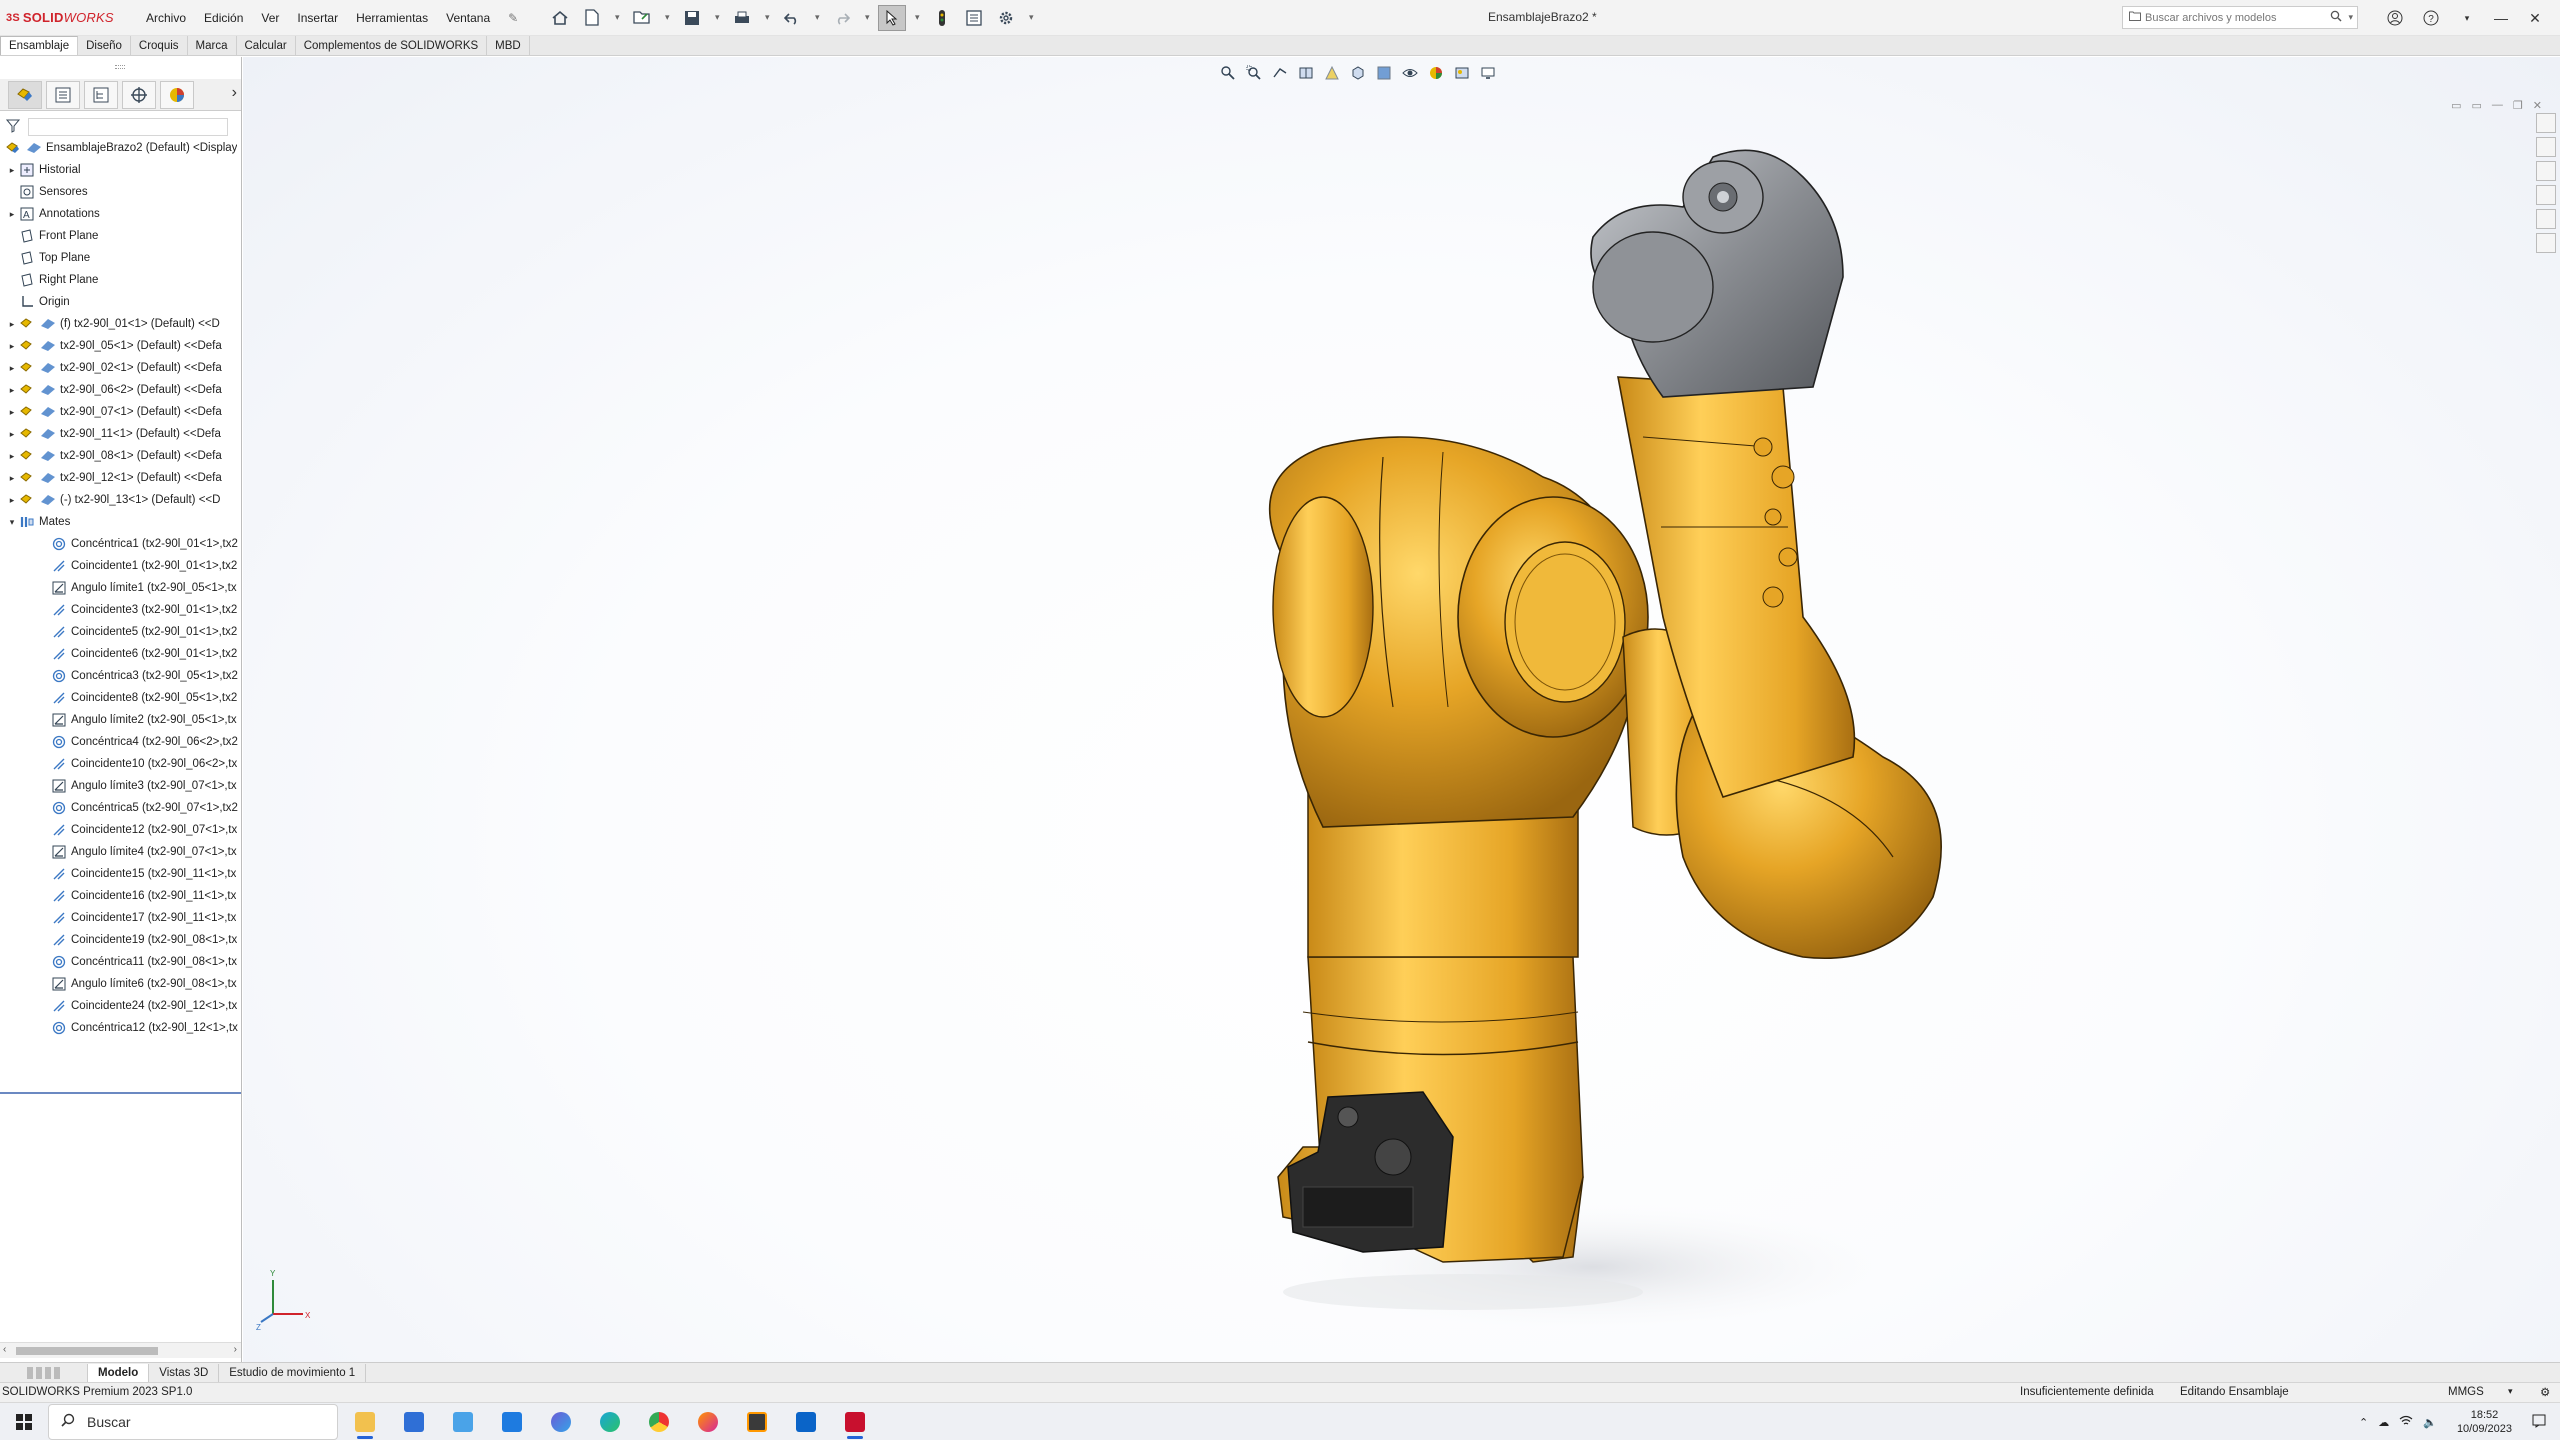 The height and width of the screenshot is (1441, 2560). What do you see at coordinates (508, 45) in the screenshot?
I see `tab-mbd: MBD` at bounding box center [508, 45].